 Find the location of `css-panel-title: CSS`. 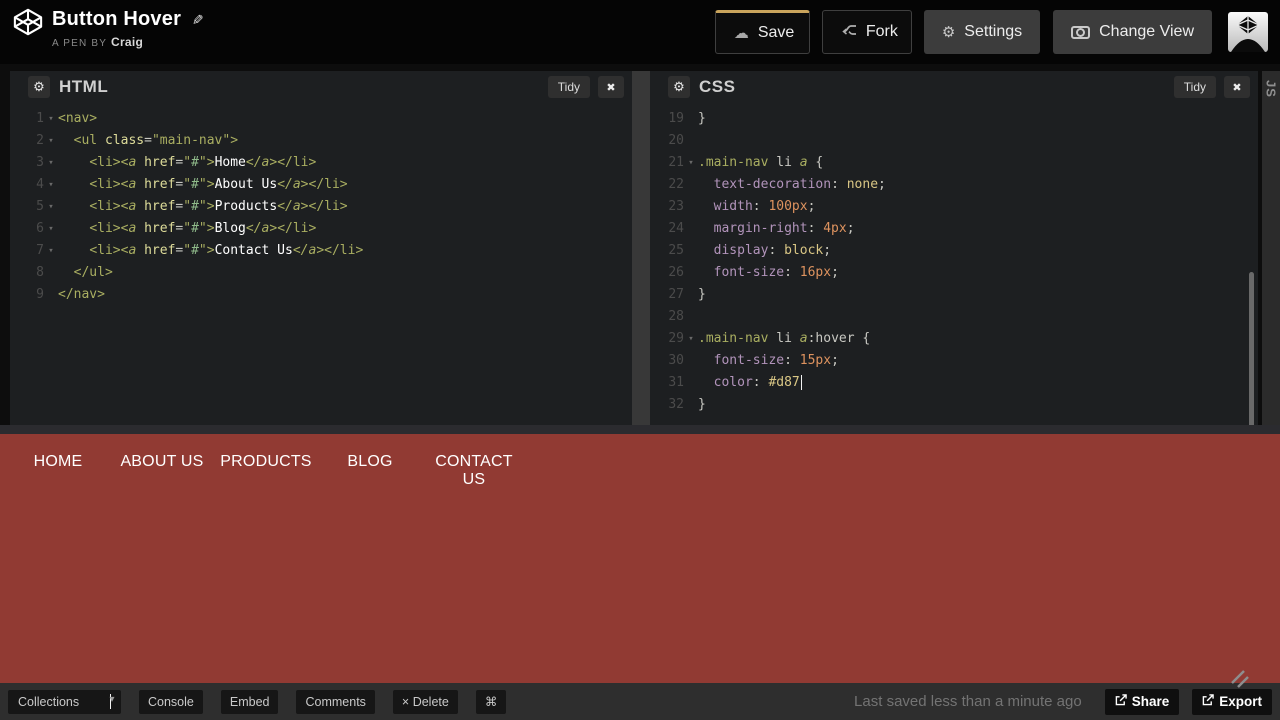

css-panel-title: CSS is located at coordinates (717, 86).